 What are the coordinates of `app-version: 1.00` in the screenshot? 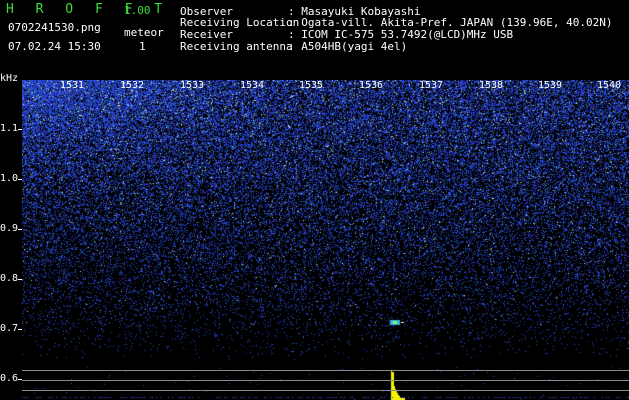 It's located at (137, 10).